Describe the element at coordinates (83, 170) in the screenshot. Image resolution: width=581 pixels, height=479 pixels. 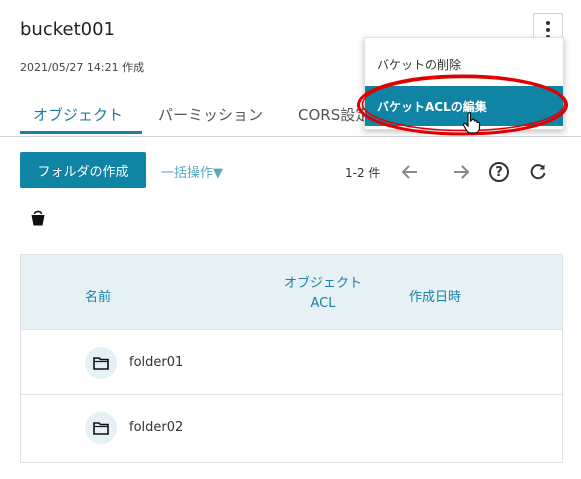
I see `create-folder-button: フォルダの作成` at that location.